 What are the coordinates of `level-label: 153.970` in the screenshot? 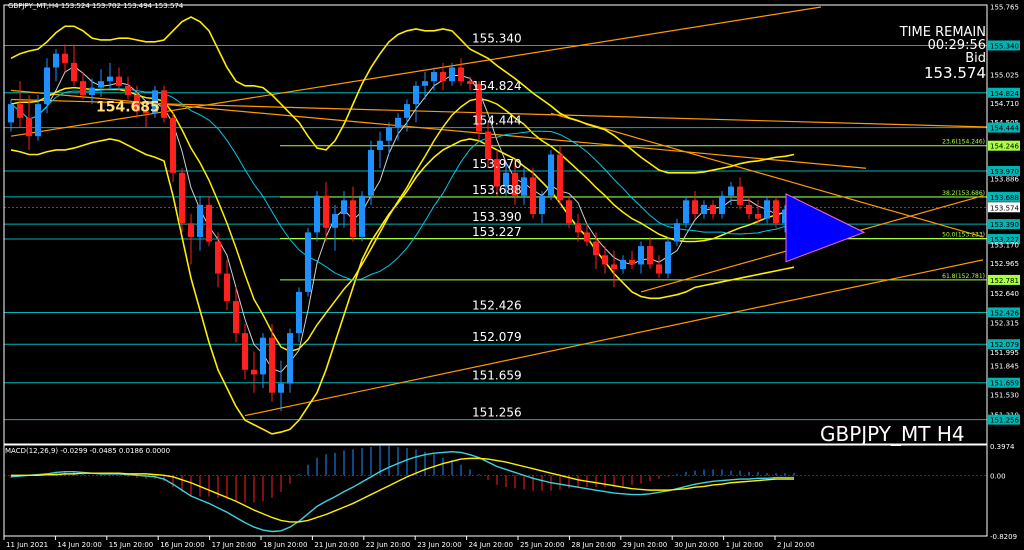 It's located at (497, 164).